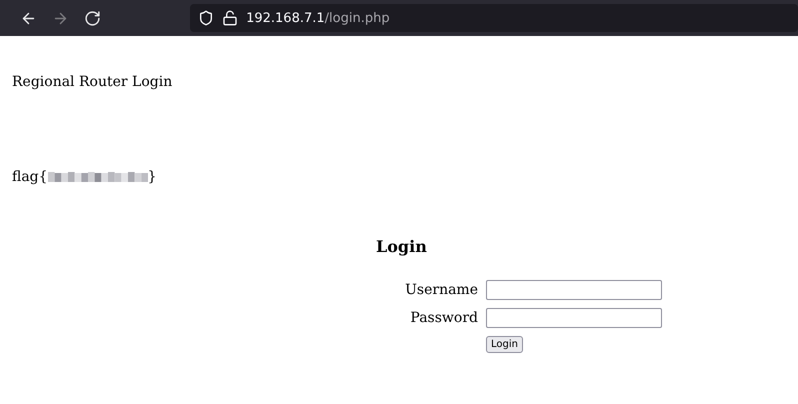 This screenshot has height=404, width=798. Describe the element at coordinates (504, 344) in the screenshot. I see `login-button: Login` at that location.